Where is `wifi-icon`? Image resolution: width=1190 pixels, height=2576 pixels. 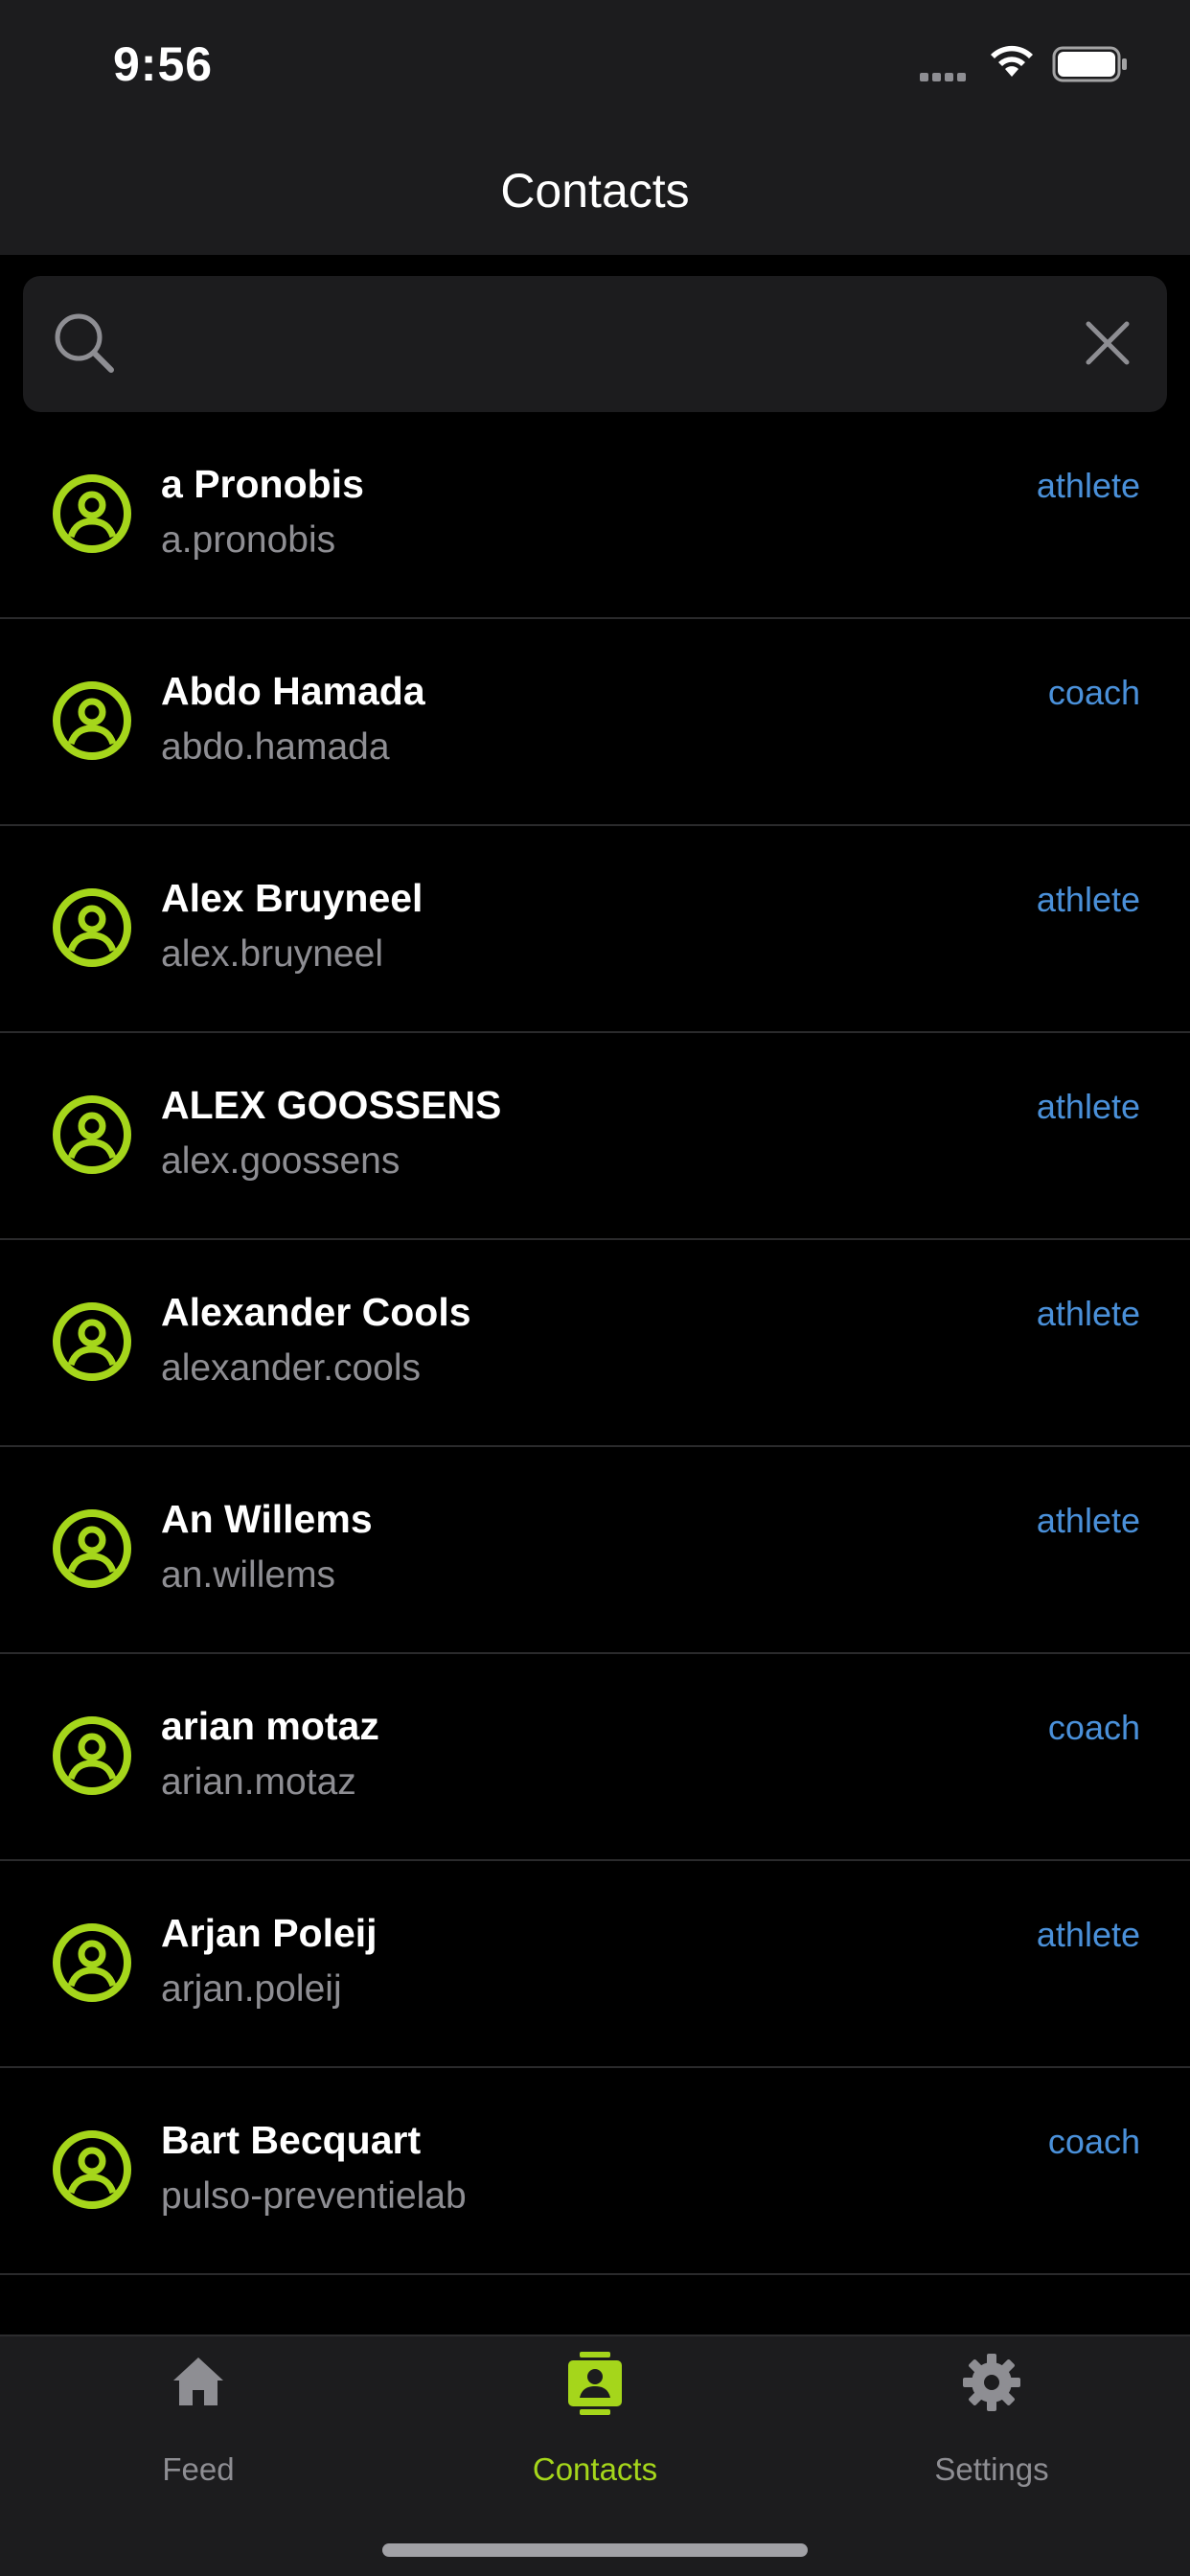 wifi-icon is located at coordinates (1012, 61).